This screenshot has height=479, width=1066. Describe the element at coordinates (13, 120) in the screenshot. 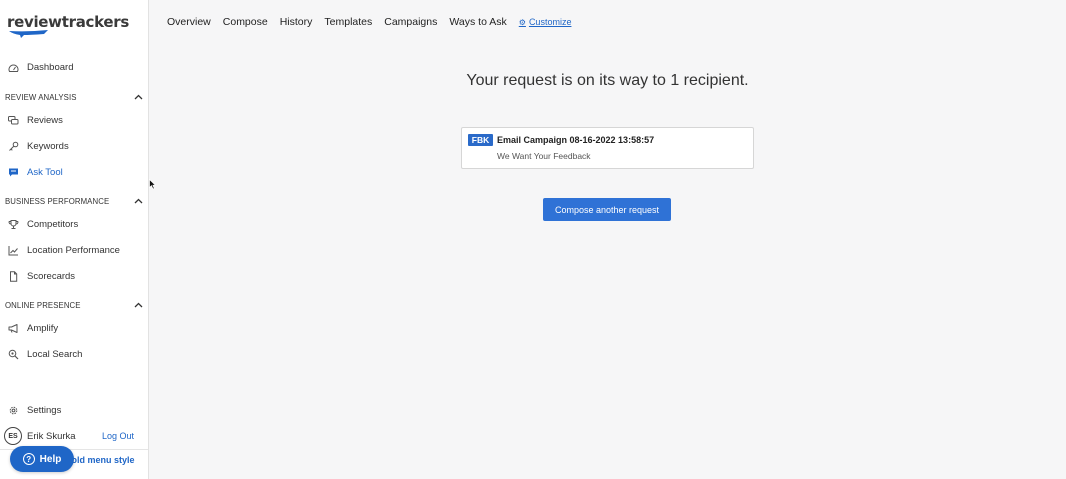

I see `chat-bubbles-icon` at that location.